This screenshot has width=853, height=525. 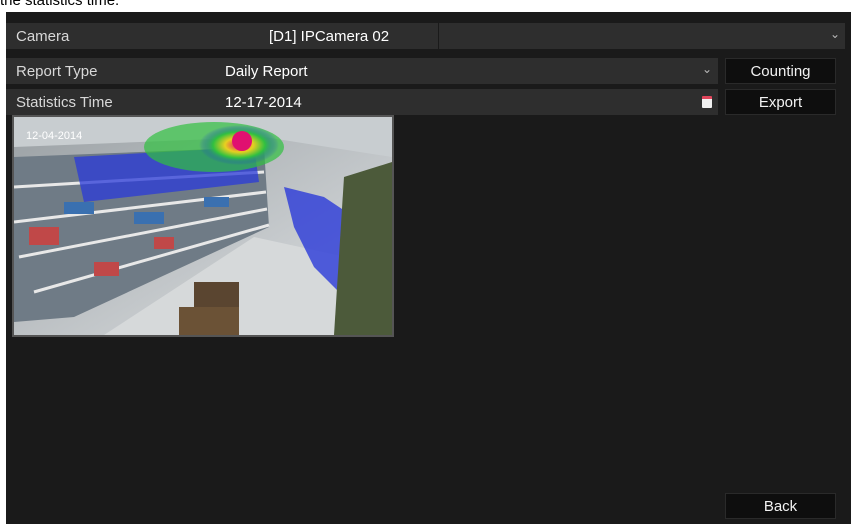 I want to click on statistics-time-field: 12-17-2014, so click(x=466, y=102).